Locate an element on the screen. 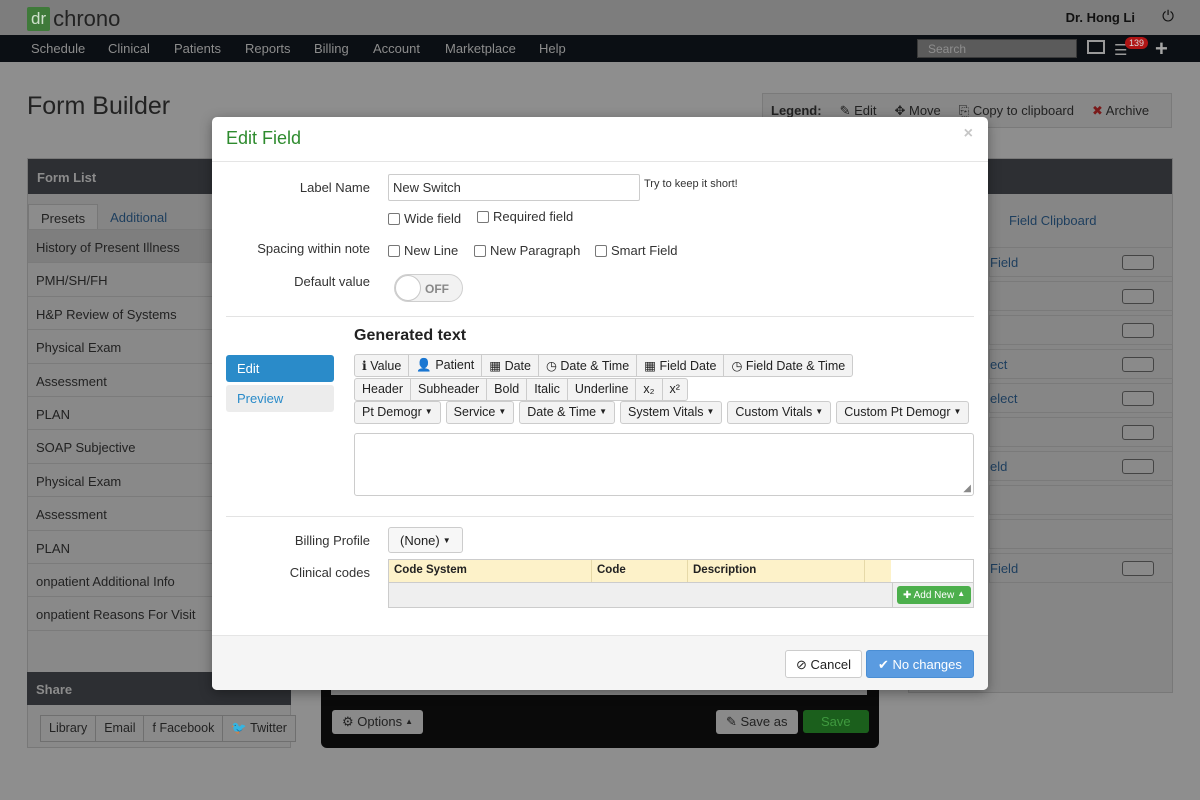 The width and height of the screenshot is (1200, 800). nav-schedule: Schedule is located at coordinates (58, 48).